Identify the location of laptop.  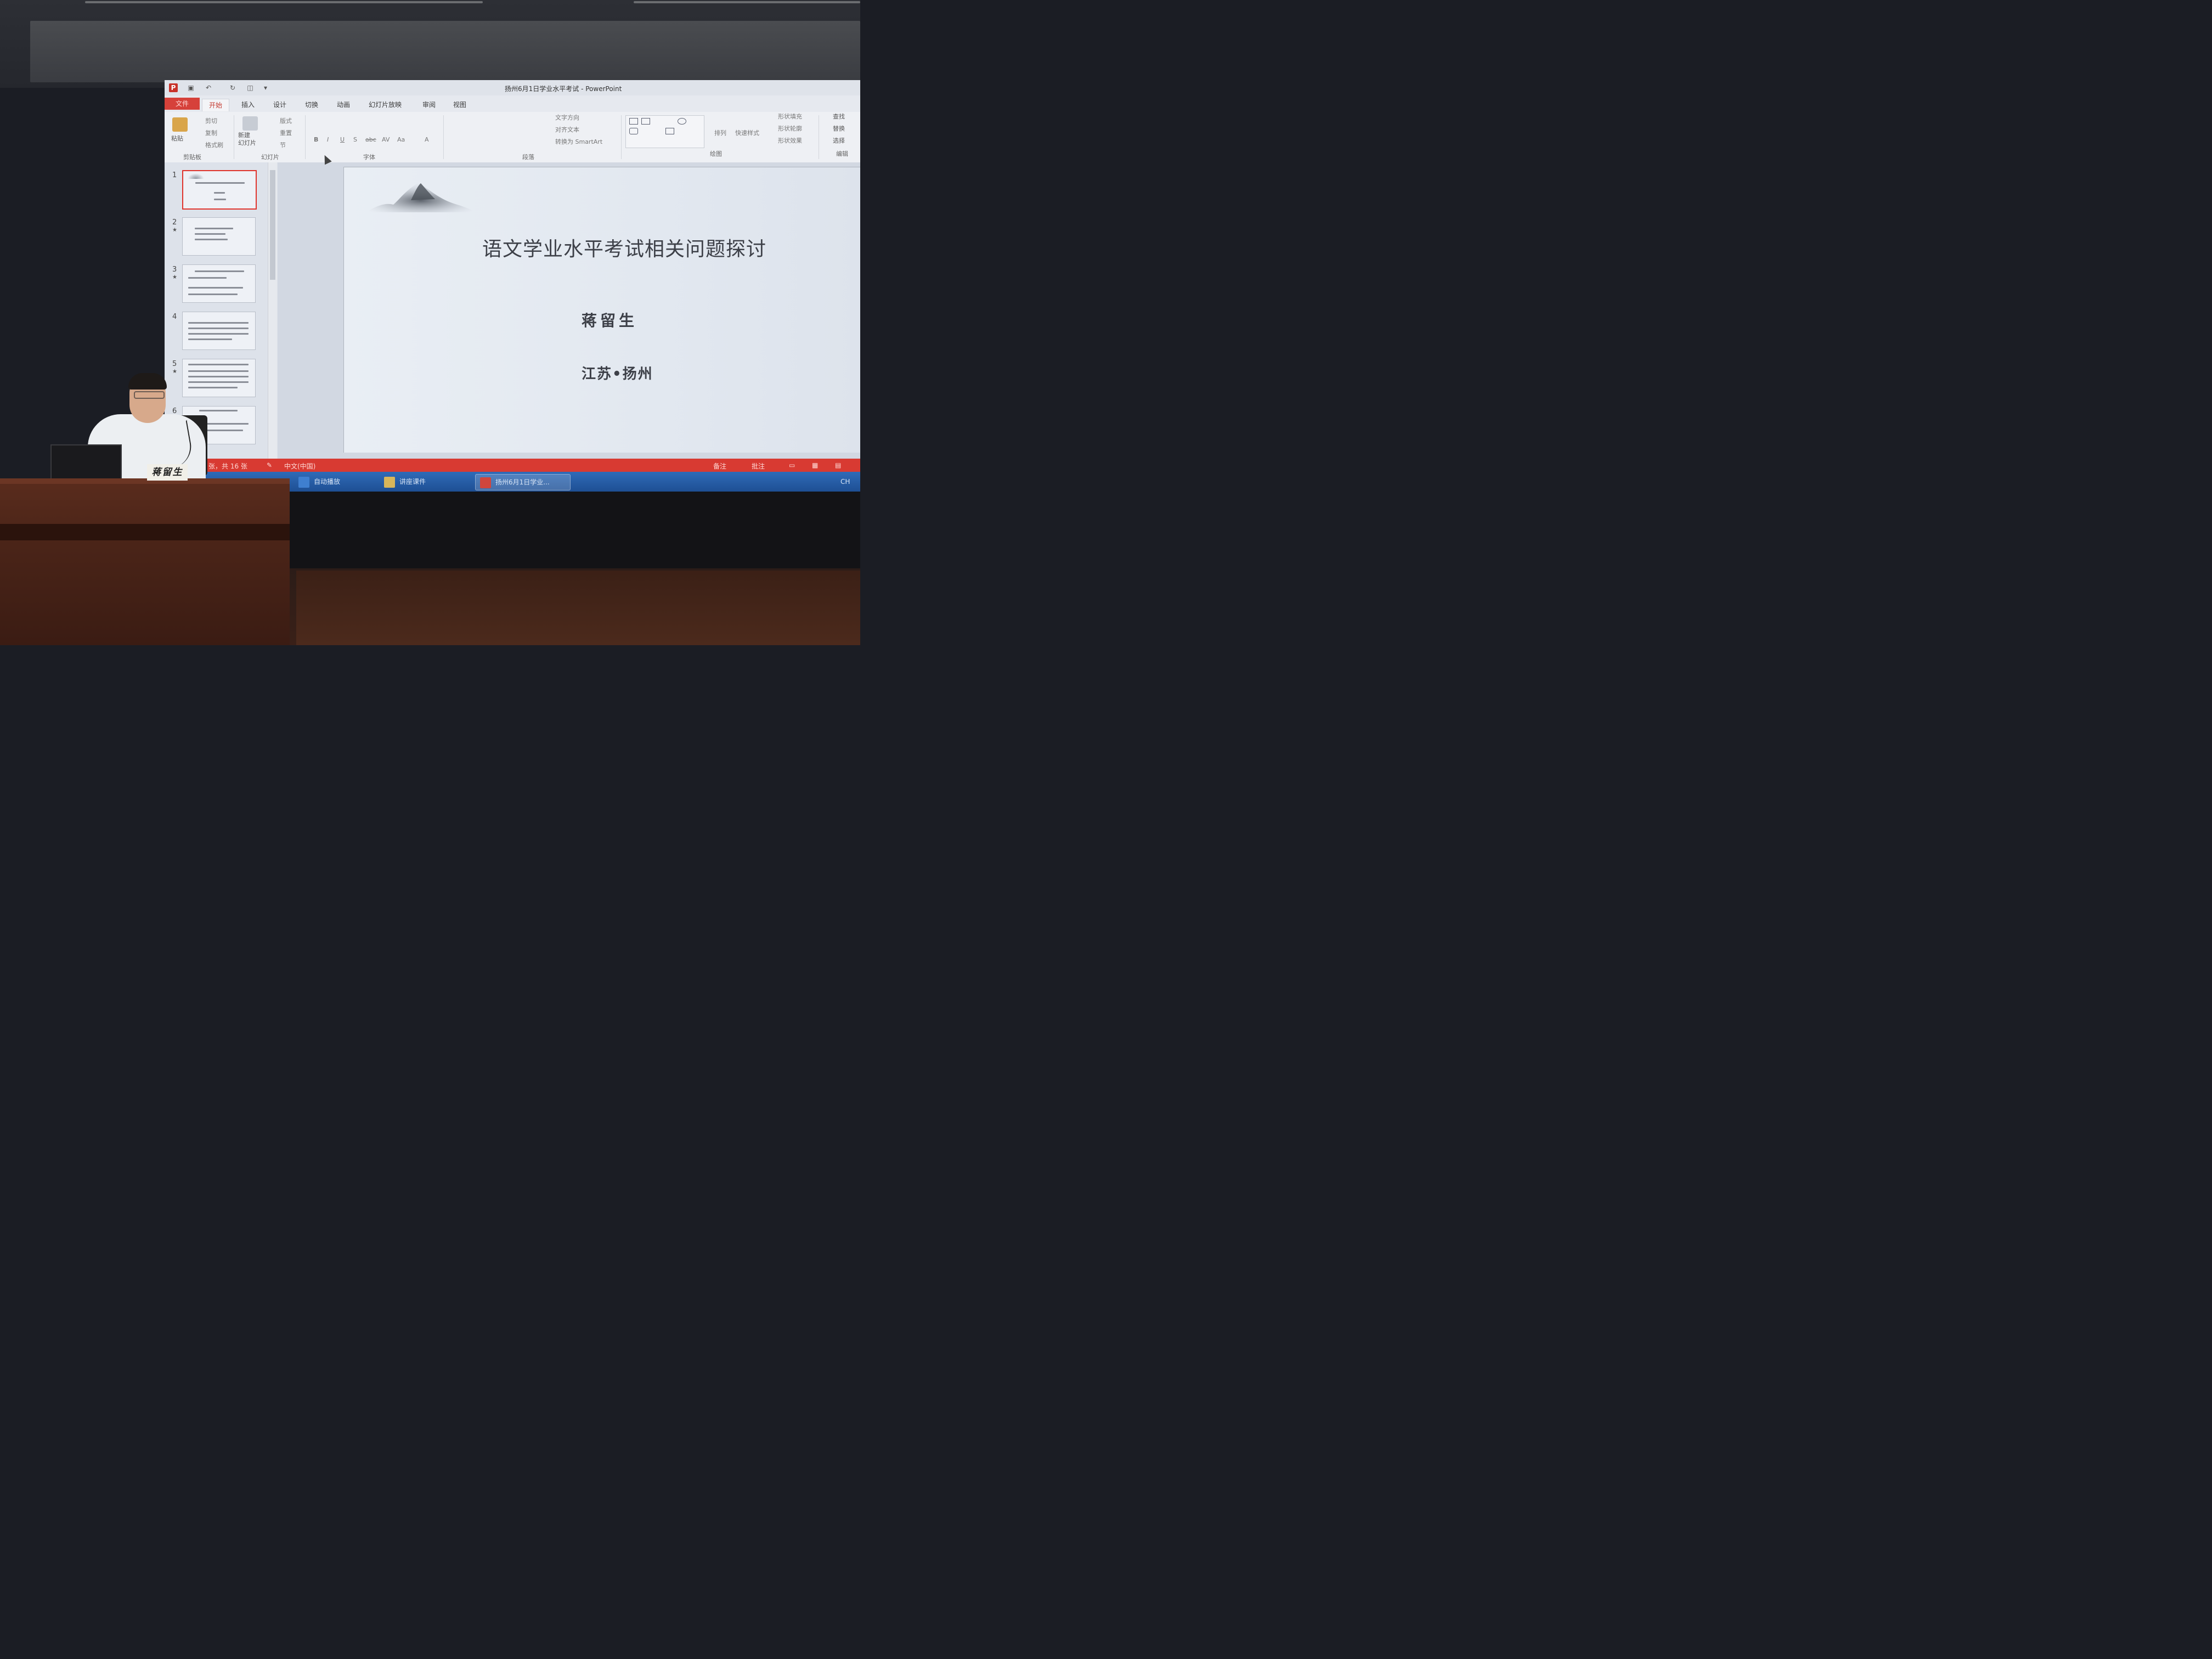
(86, 463).